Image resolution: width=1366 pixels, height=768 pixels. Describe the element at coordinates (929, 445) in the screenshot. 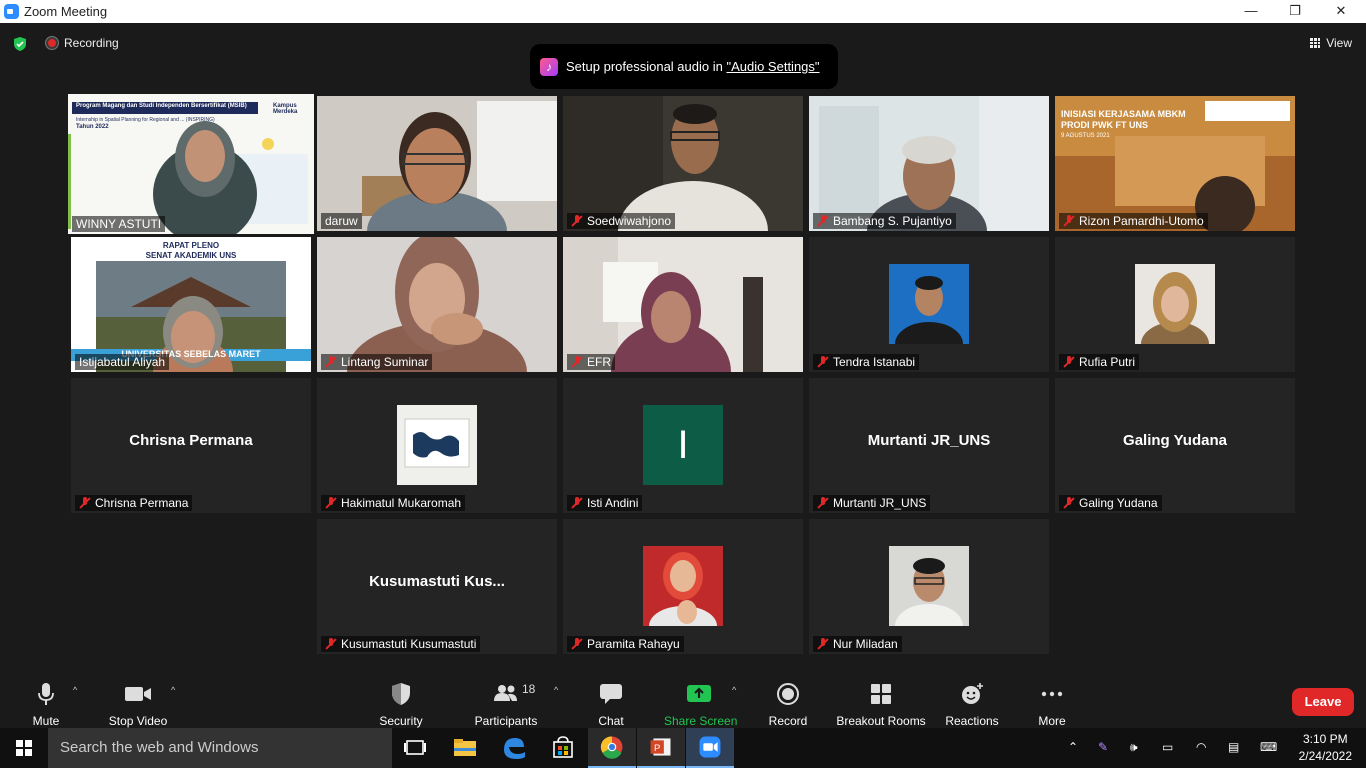

I see `video-tile-murtanti: Murtanti JR_UNS Murtanti JR_UNS` at that location.